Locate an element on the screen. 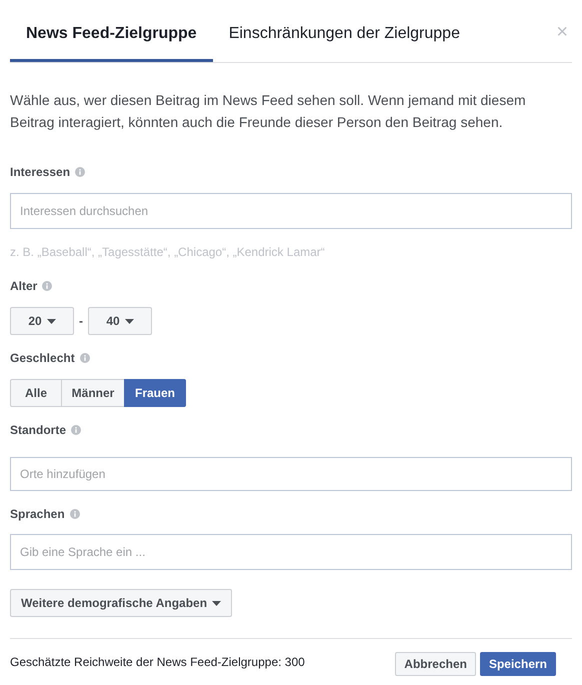 The image size is (582, 685). hint-text: z. B. „Baseball“, „Tagesstätte“, „Chicago“, „Kendrick Lamar“ is located at coordinates (168, 252).